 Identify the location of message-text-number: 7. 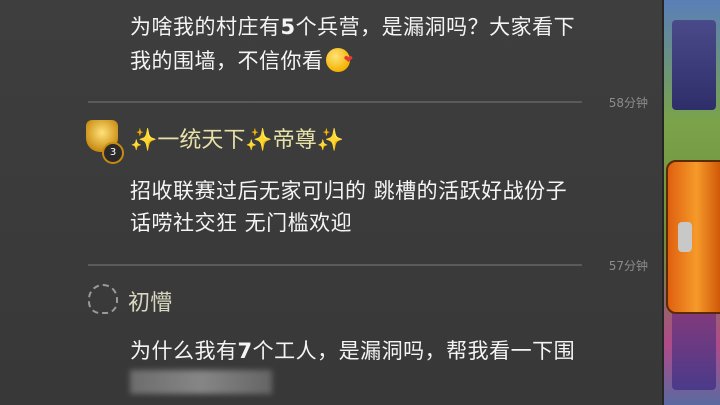
(245, 351).